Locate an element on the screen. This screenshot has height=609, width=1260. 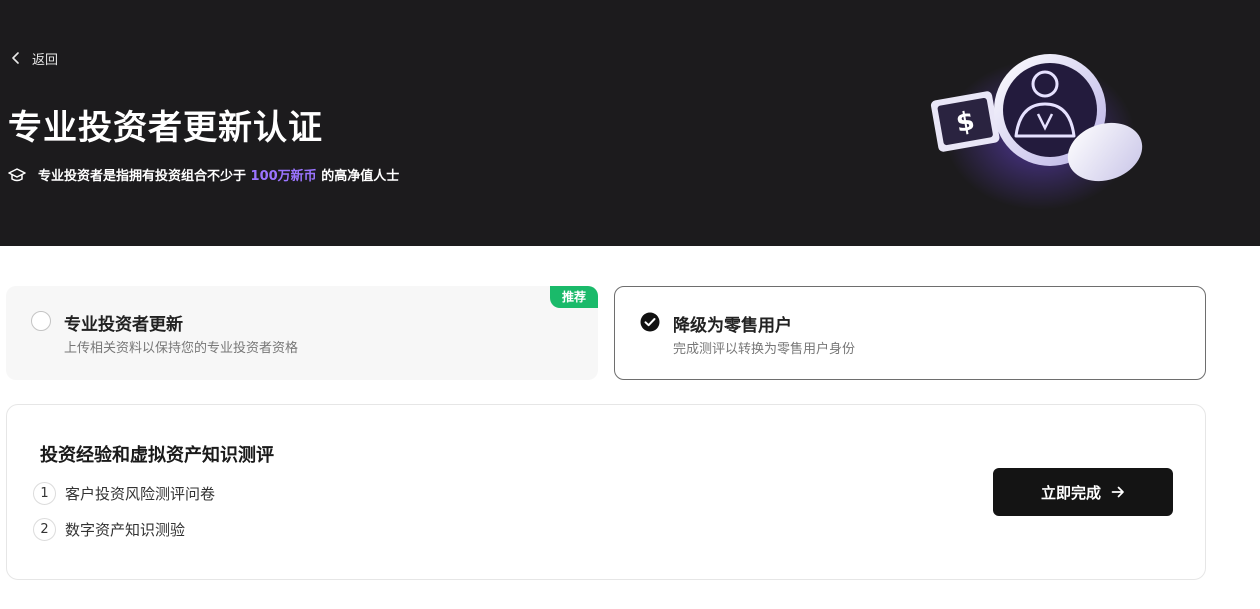
page-subtitle: 专业投资者是指拥有投资组合不少于 100万新币 的高净值人士 is located at coordinates (203, 174).